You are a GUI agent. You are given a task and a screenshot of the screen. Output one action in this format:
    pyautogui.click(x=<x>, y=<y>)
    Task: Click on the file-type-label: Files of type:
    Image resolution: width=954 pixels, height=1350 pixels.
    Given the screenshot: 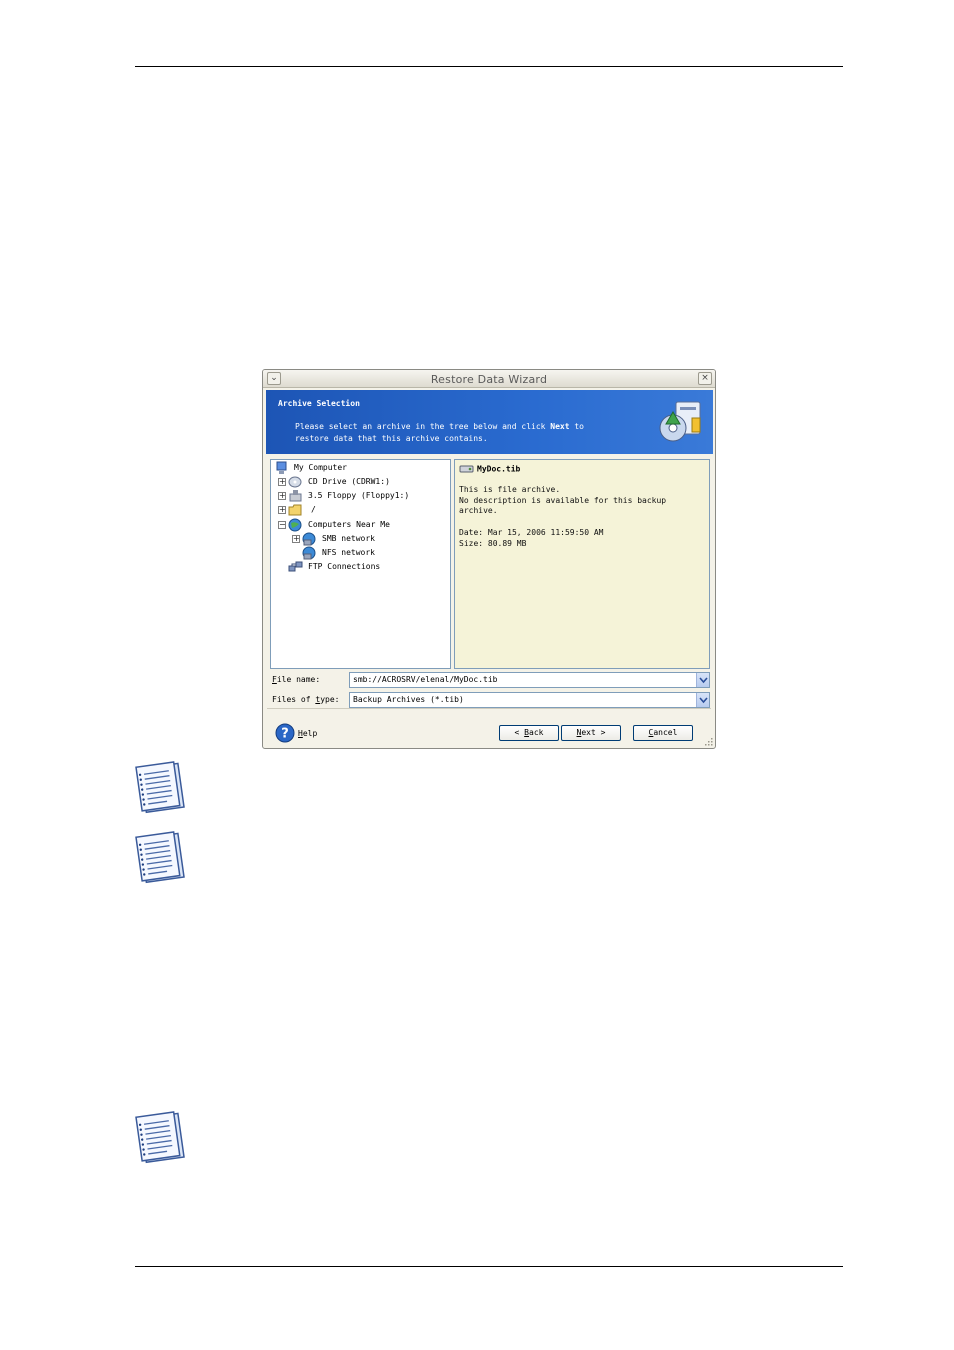 What is the action you would take?
    pyautogui.click(x=305, y=699)
    